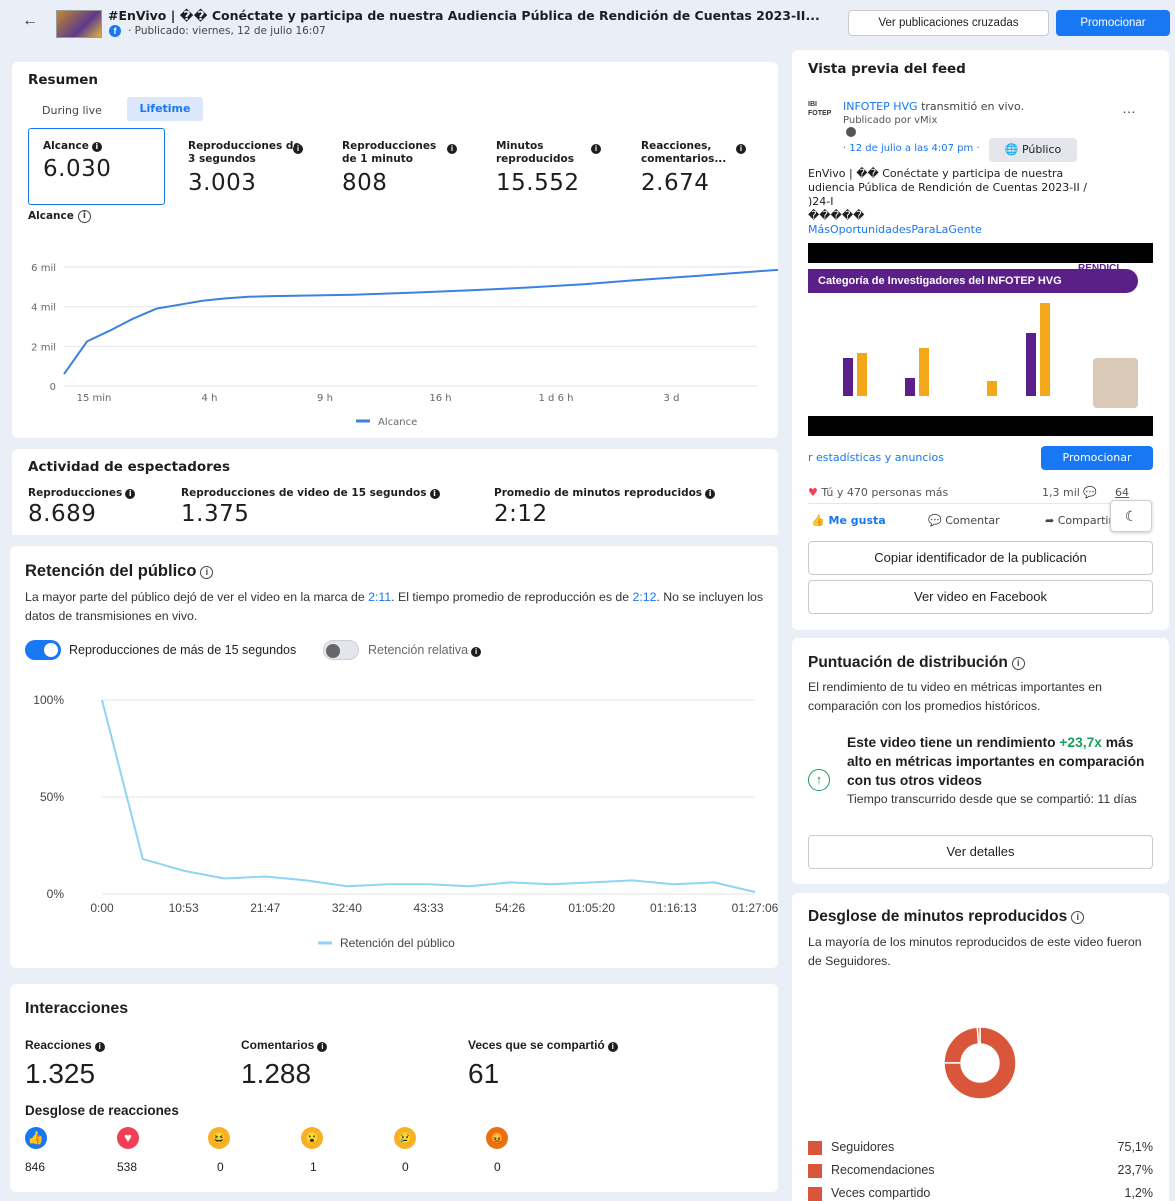 The height and width of the screenshot is (1201, 1175). Describe the element at coordinates (543, 1045) in the screenshot. I see `shares-label: Veces que se compartió i` at that location.